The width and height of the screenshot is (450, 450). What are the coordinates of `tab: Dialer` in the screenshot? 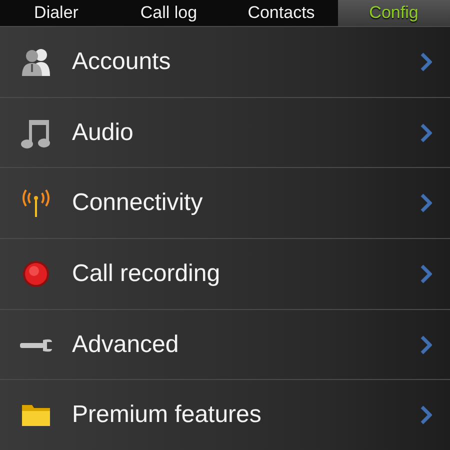 It's located at (56, 13).